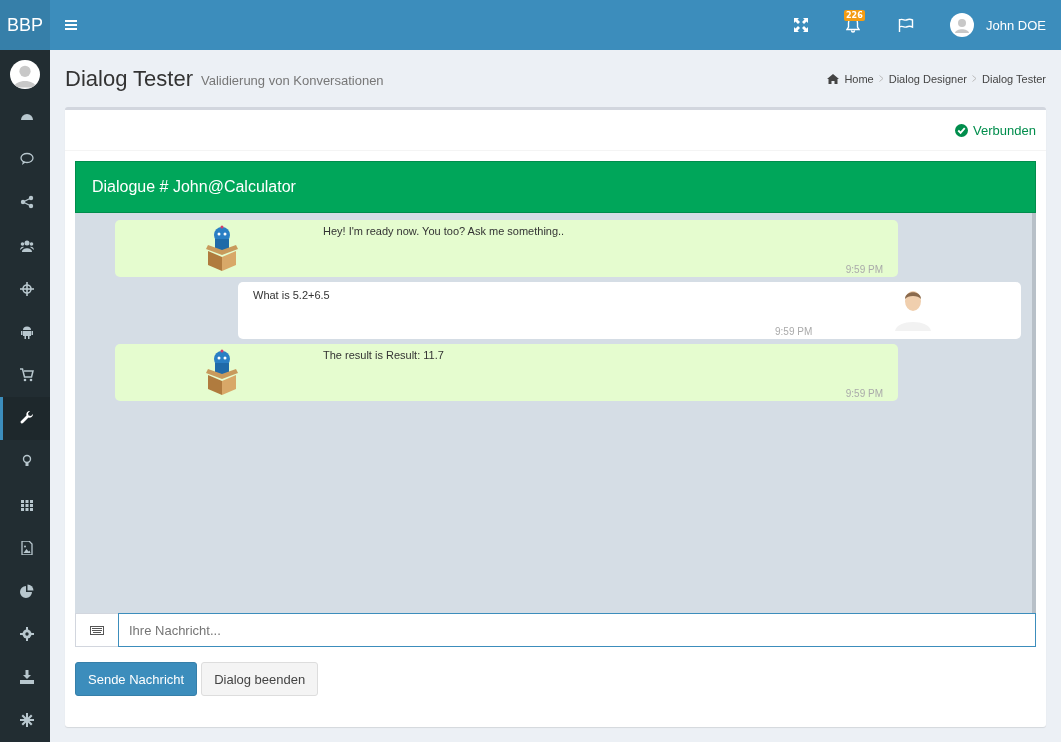 This screenshot has height=742, width=1061. Describe the element at coordinates (801, 25) in the screenshot. I see `fullscreen-icon` at that location.